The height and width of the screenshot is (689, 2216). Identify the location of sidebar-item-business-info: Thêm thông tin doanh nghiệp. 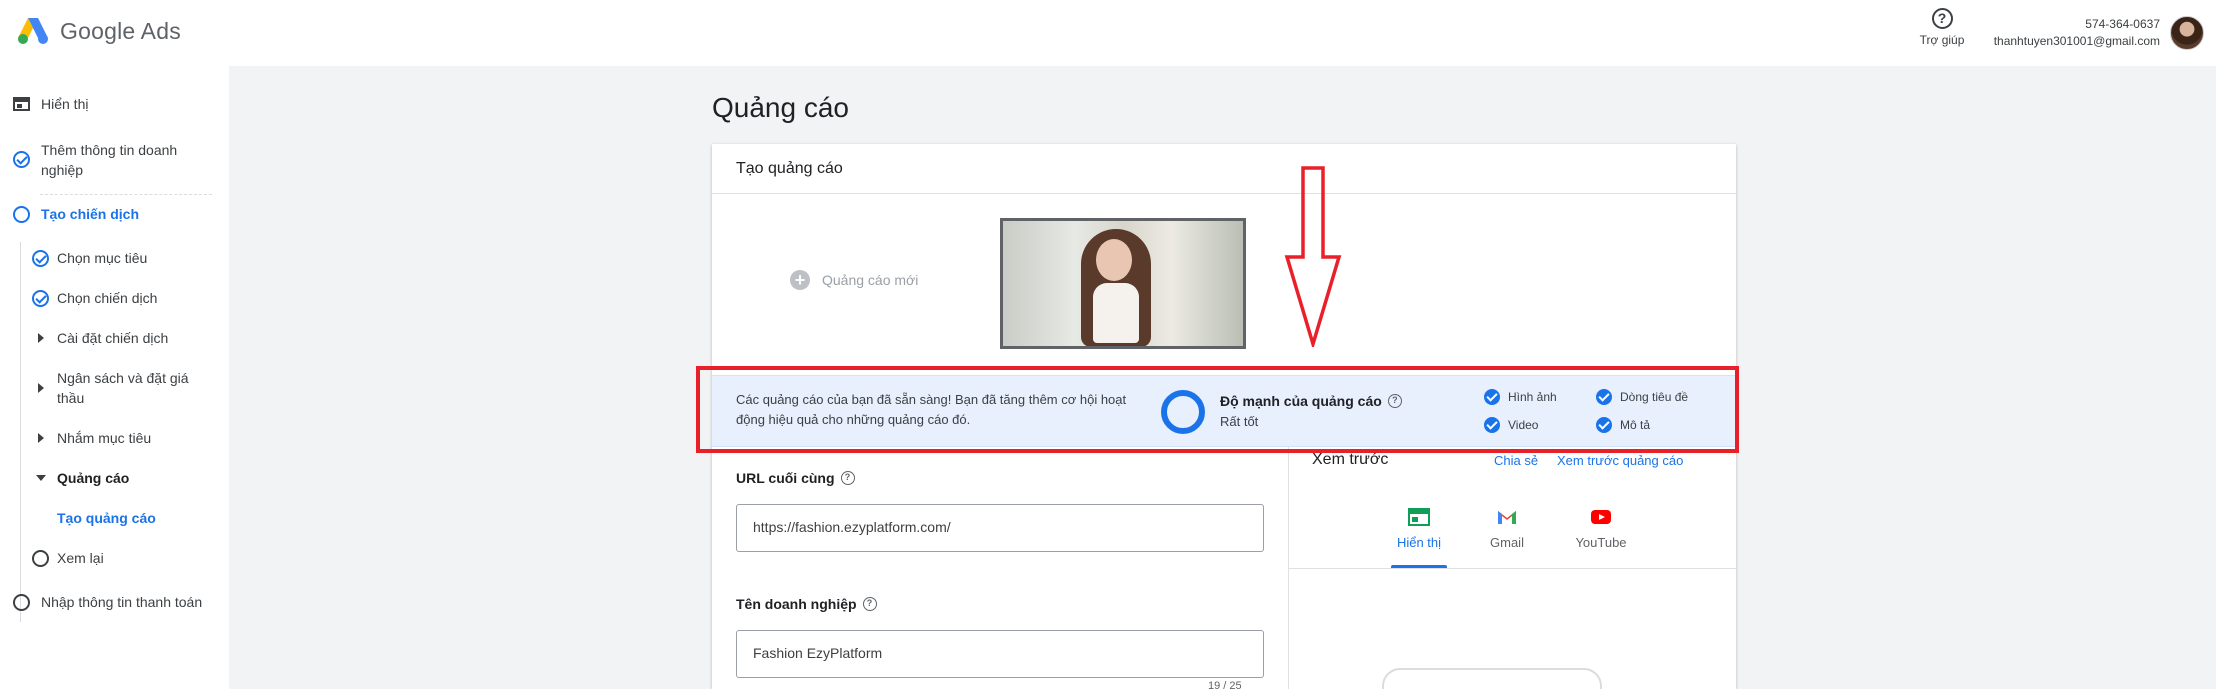
(113, 160).